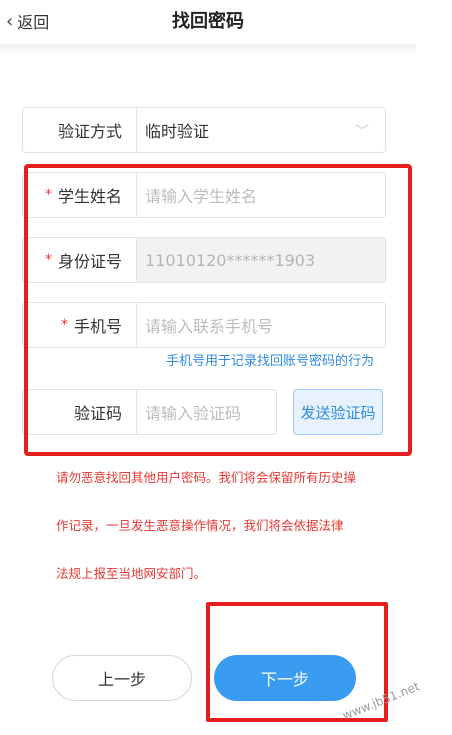 The image size is (452, 735). I want to click on top-bar: ‹ 返回 找回密码, so click(208, 22).